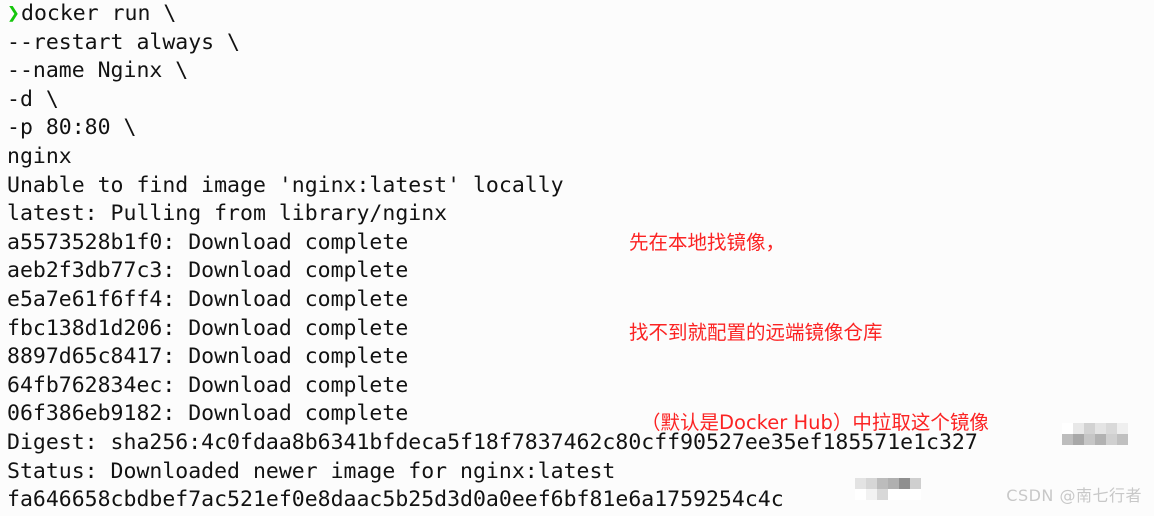 The image size is (1154, 516). What do you see at coordinates (99, 13) in the screenshot?
I see `command-text: docker run \` at bounding box center [99, 13].